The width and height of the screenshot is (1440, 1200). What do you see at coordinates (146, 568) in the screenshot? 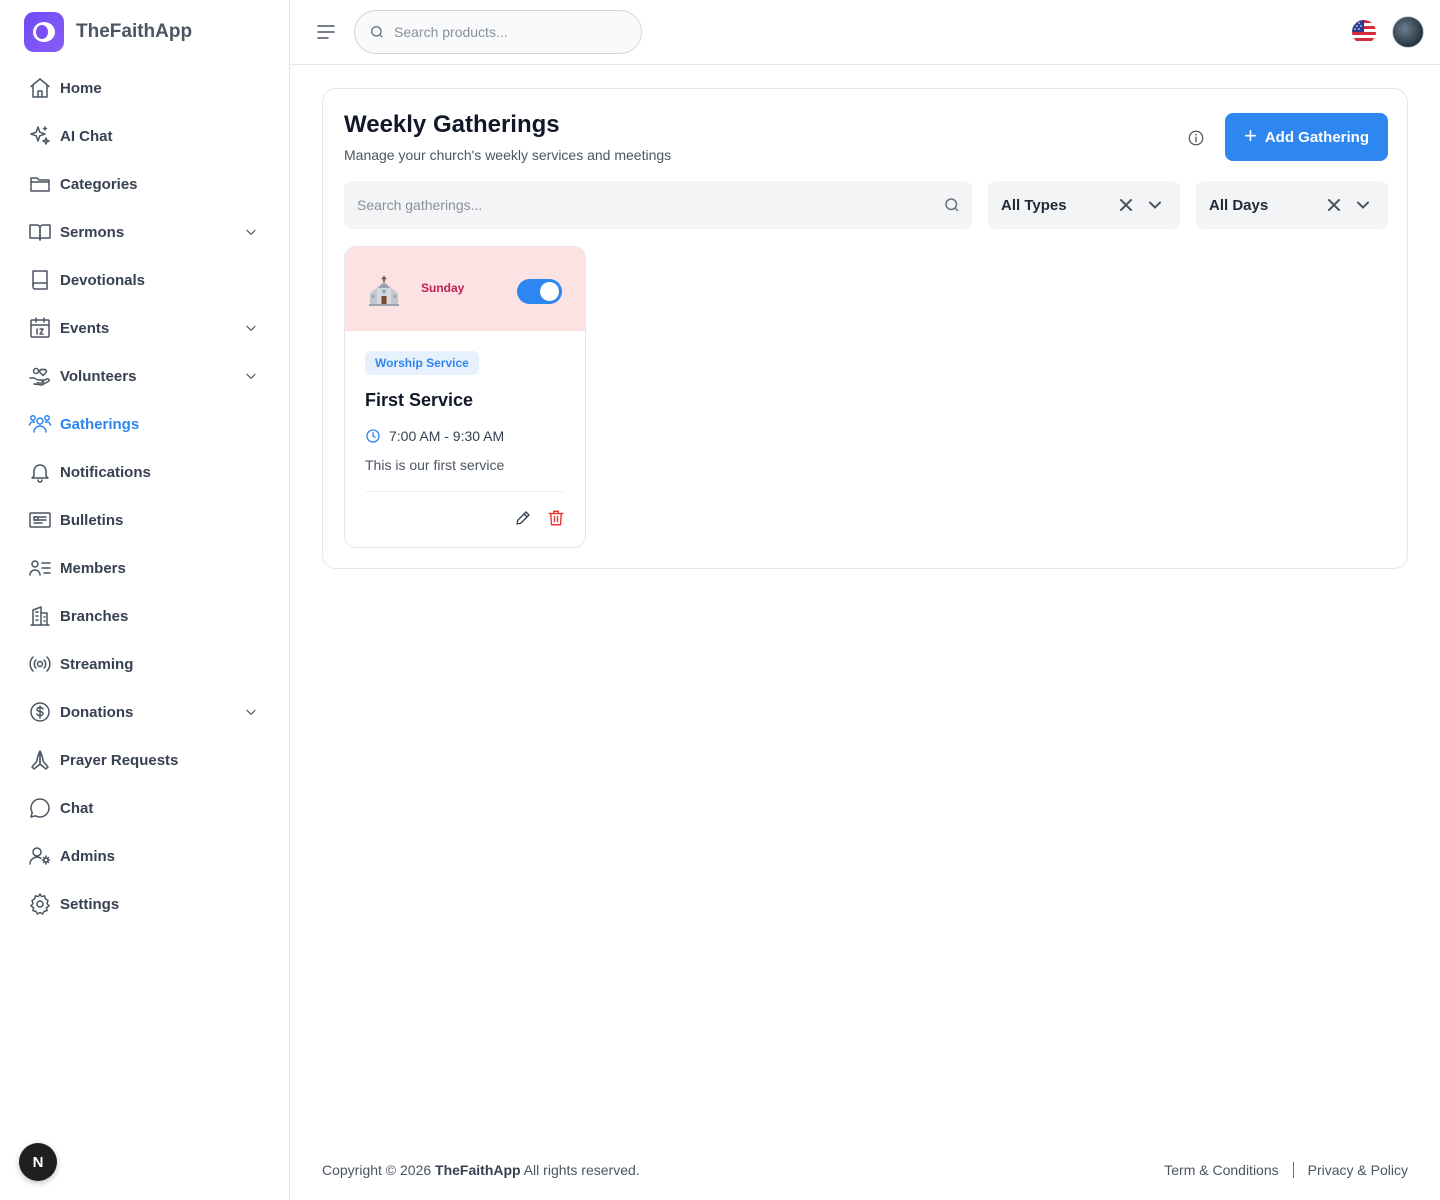
I see `sidebar-item-members: Members` at bounding box center [146, 568].